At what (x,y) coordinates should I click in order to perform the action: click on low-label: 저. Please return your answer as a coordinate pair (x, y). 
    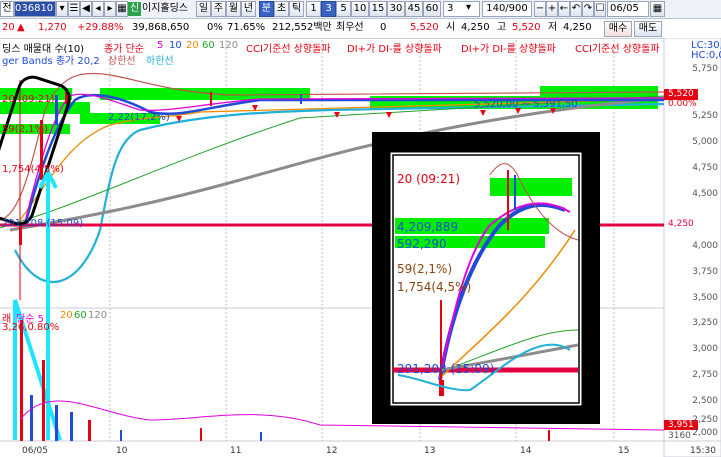
    Looking at the image, I should click on (553, 27).